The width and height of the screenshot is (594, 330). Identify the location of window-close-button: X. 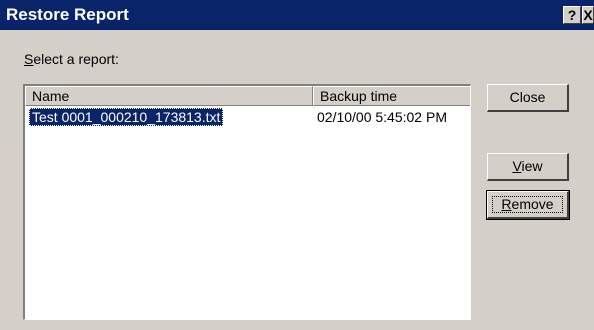
(588, 15).